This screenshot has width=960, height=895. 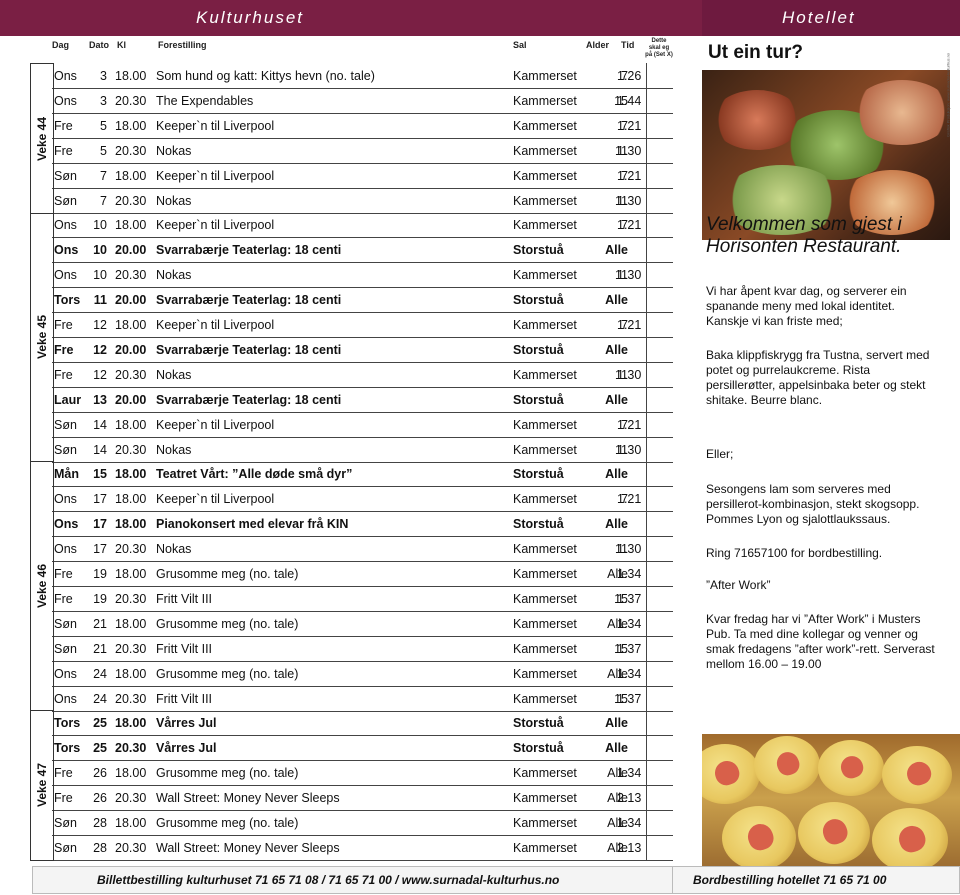 I want to click on cell-title: The Expendables, so click(x=205, y=101).